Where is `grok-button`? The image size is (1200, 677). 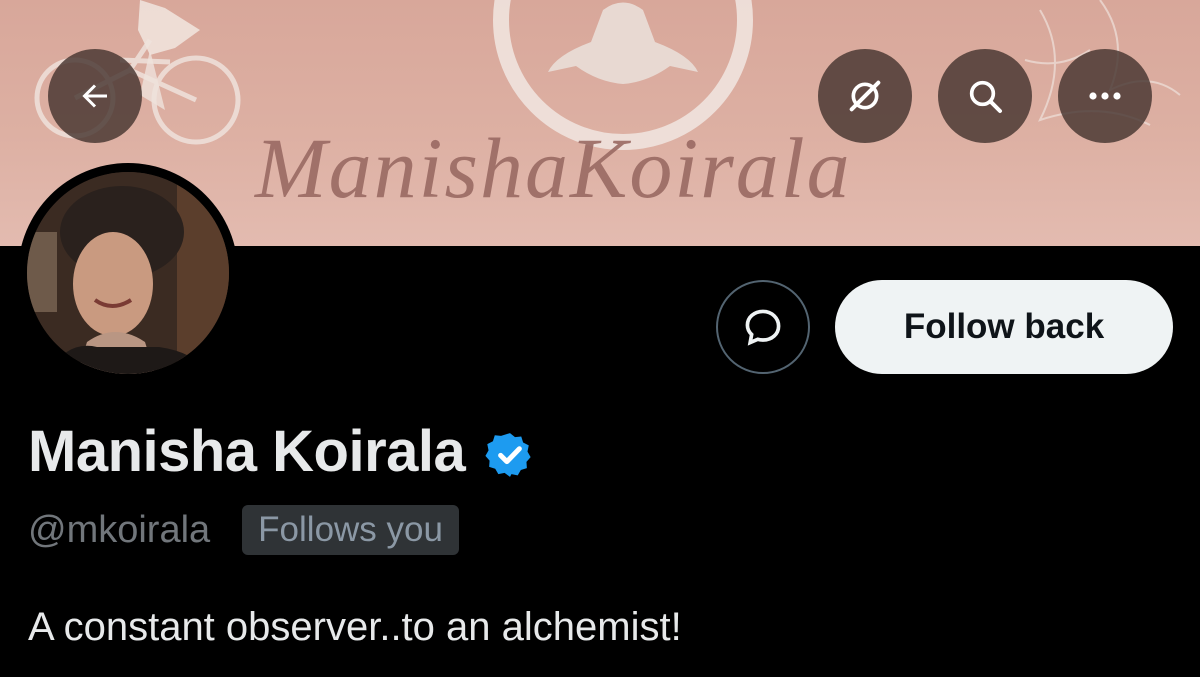
grok-button is located at coordinates (865, 96).